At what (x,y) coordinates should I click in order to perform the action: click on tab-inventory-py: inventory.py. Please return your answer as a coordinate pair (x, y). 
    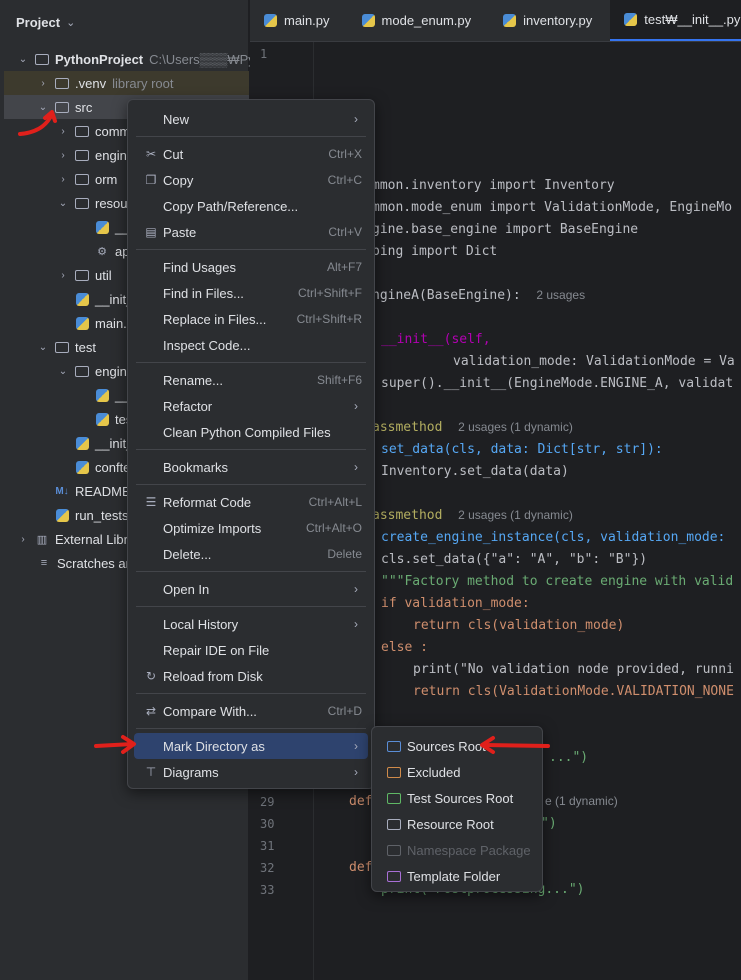
    Looking at the image, I should click on (549, 20).